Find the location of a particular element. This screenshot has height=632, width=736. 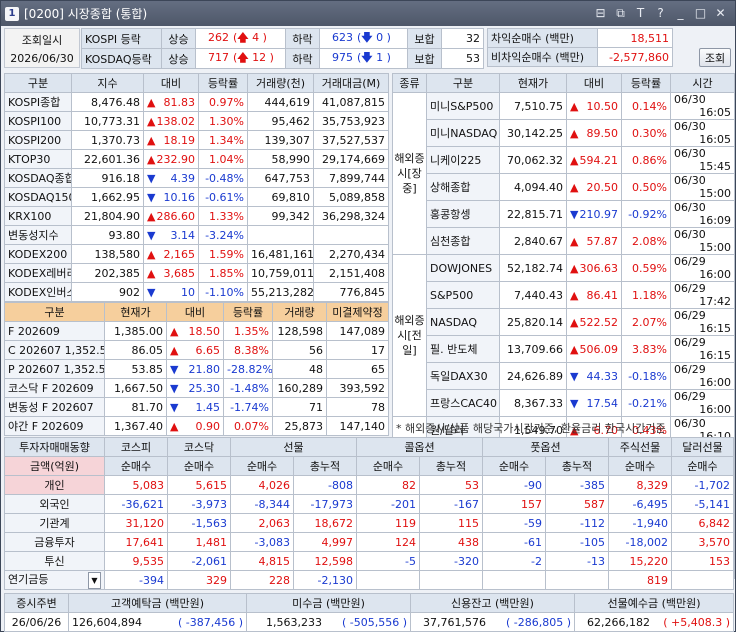

global-row: NASDAQ 25,820.14 ▲ 522.52 2.07% 06/29 16:15 is located at coordinates (564, 322).